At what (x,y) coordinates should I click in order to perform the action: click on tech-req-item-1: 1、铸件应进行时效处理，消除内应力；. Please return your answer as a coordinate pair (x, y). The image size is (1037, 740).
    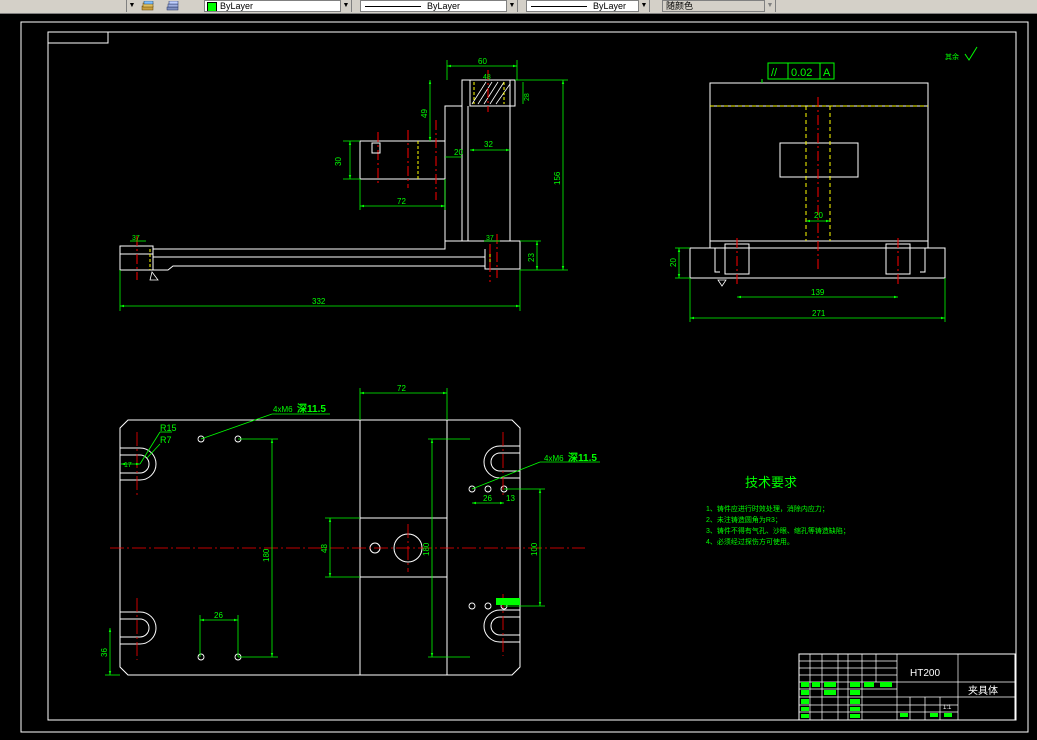
    Looking at the image, I should click on (767, 508).